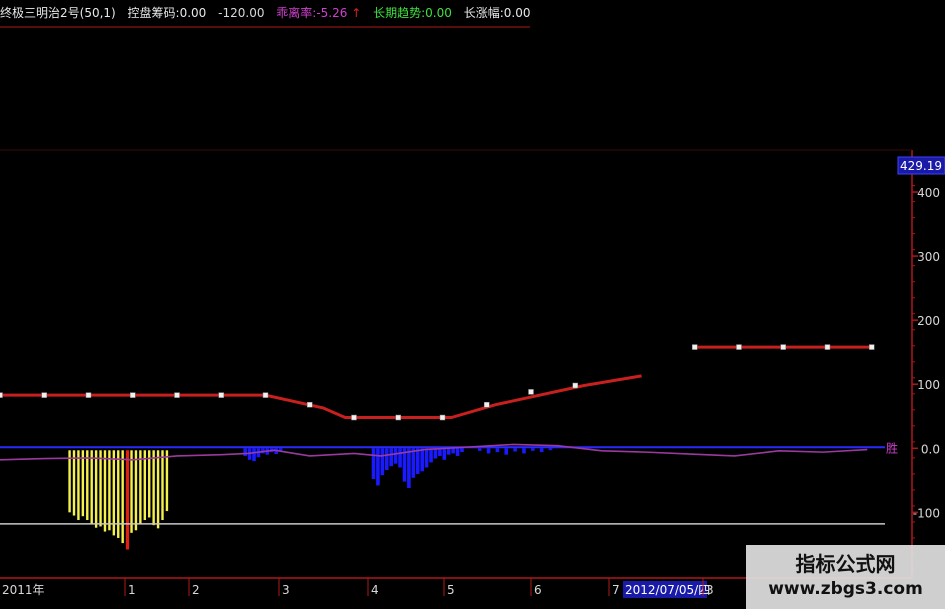  Describe the element at coordinates (58, 13) in the screenshot. I see `indicator-name: 终极三明治2号(50,1)` at that location.